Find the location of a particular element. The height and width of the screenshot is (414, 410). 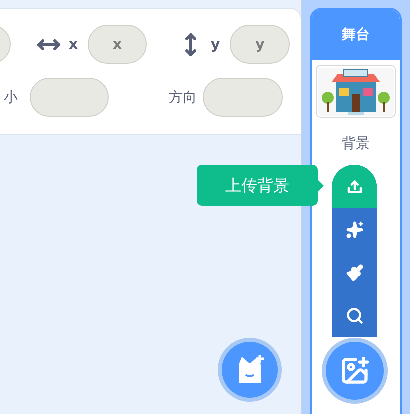

sparkles-icon is located at coordinates (355, 229).